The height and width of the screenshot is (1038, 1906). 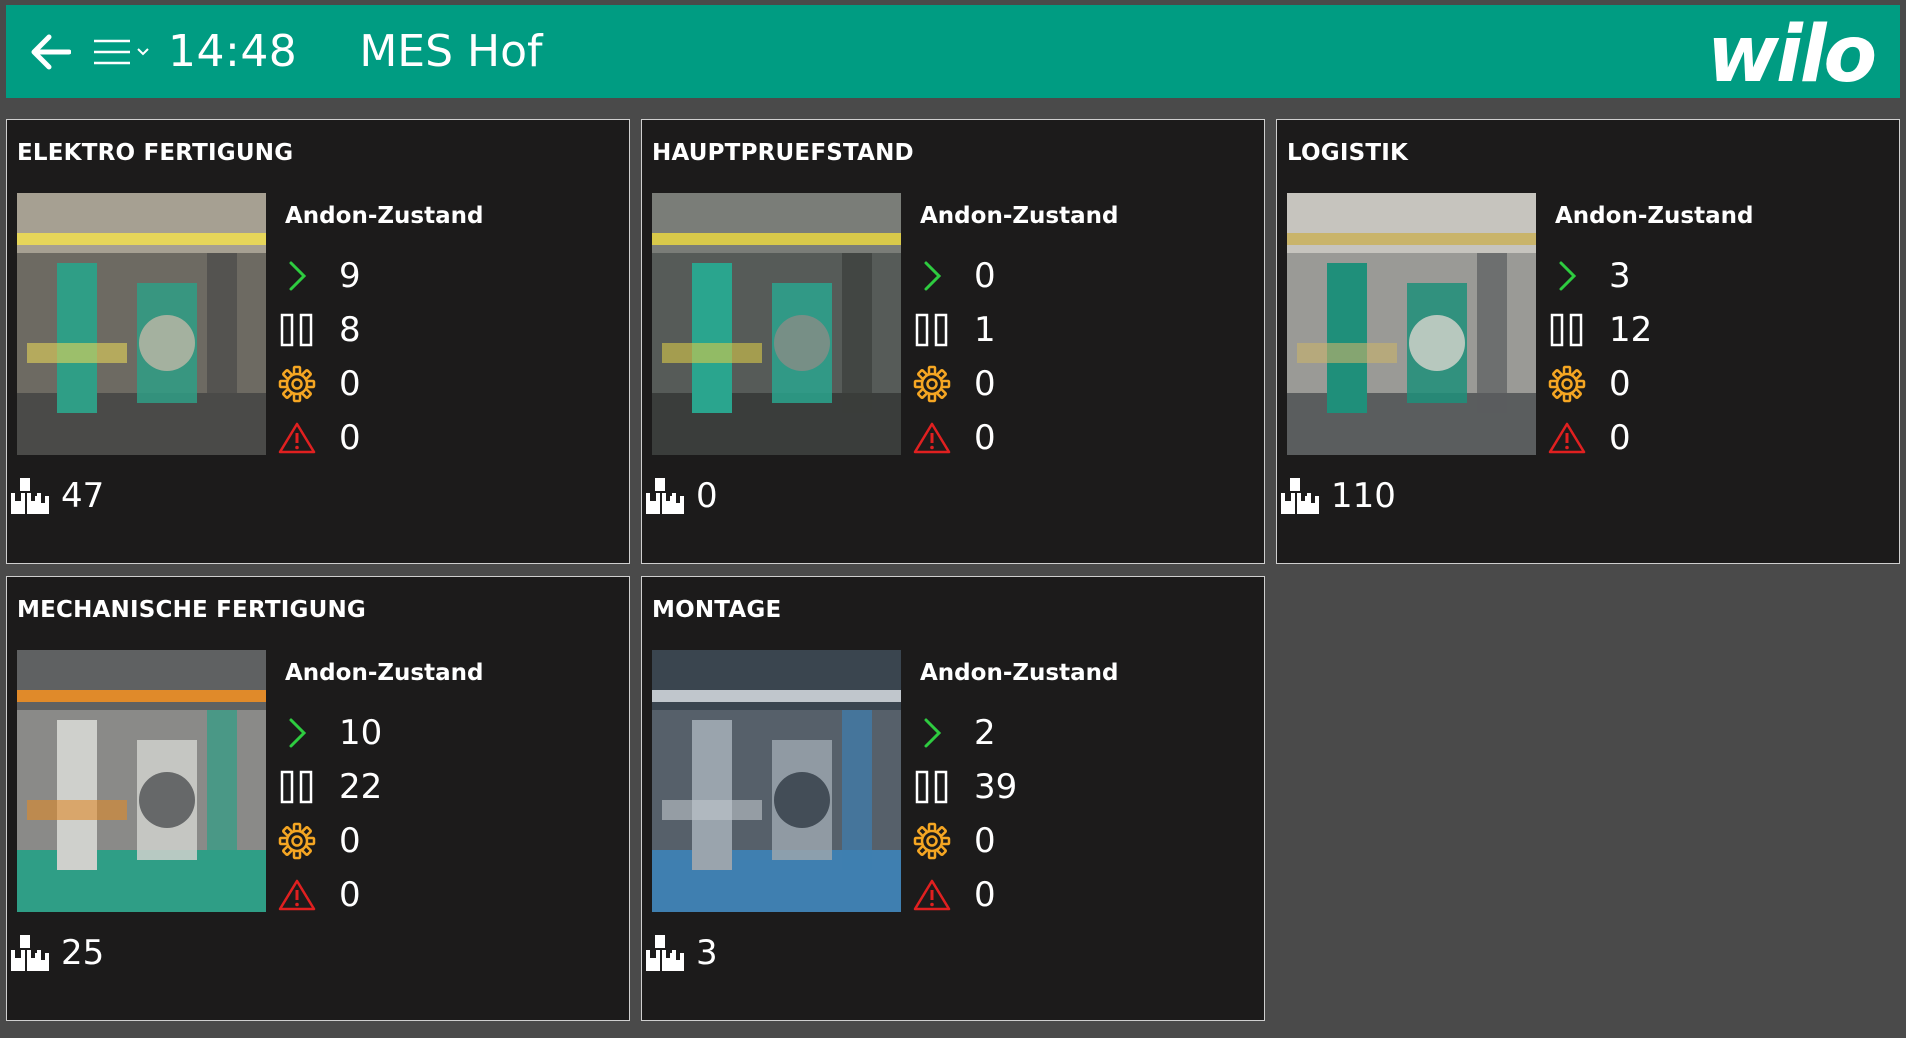 I want to click on paused-stat: 12, so click(x=1599, y=330).